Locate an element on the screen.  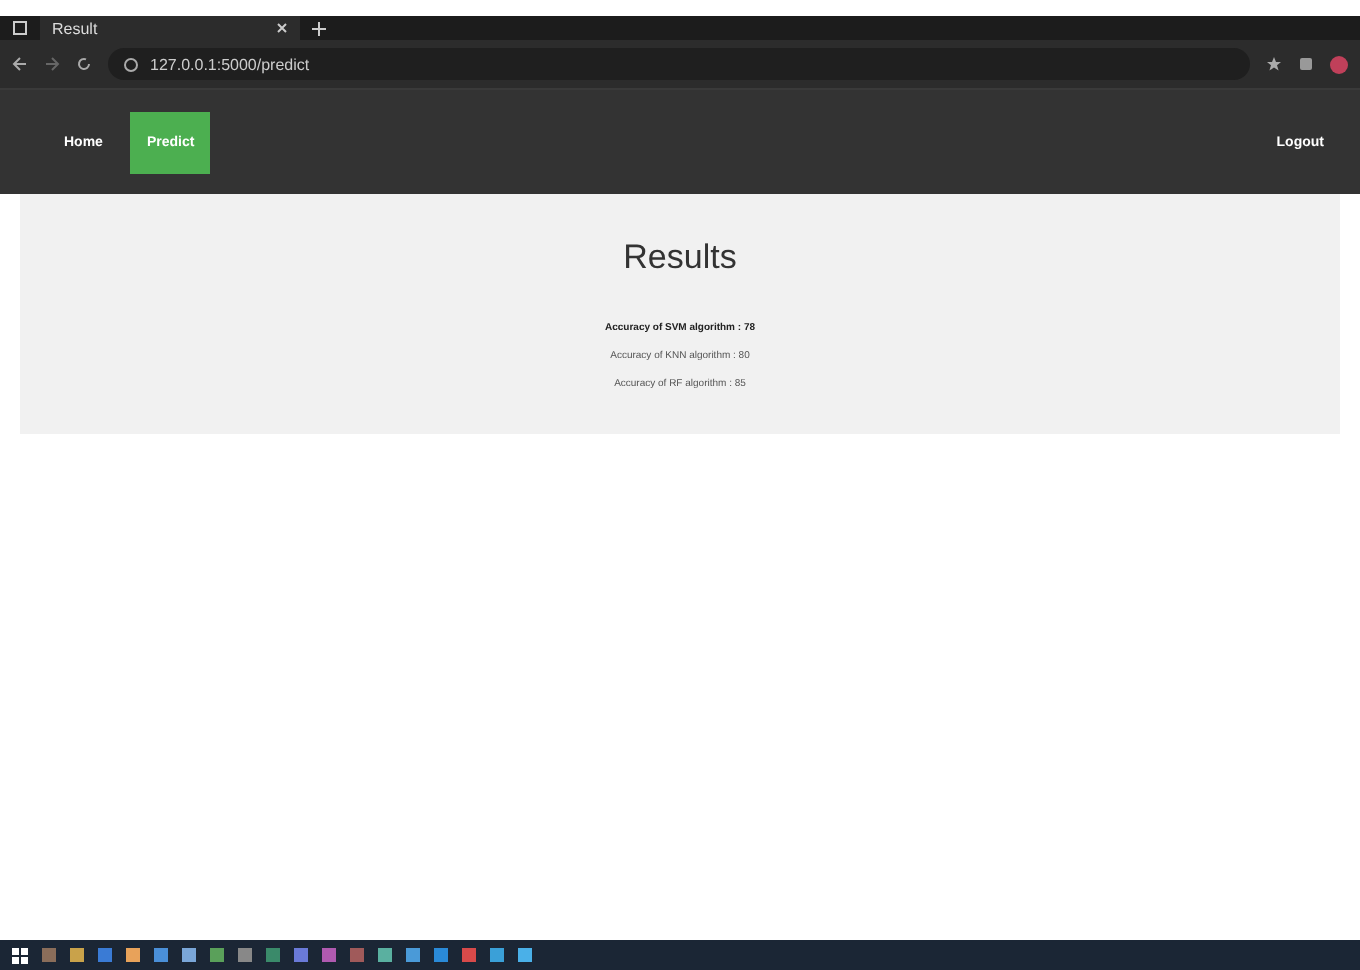
forward-icon is located at coordinates (52, 64).